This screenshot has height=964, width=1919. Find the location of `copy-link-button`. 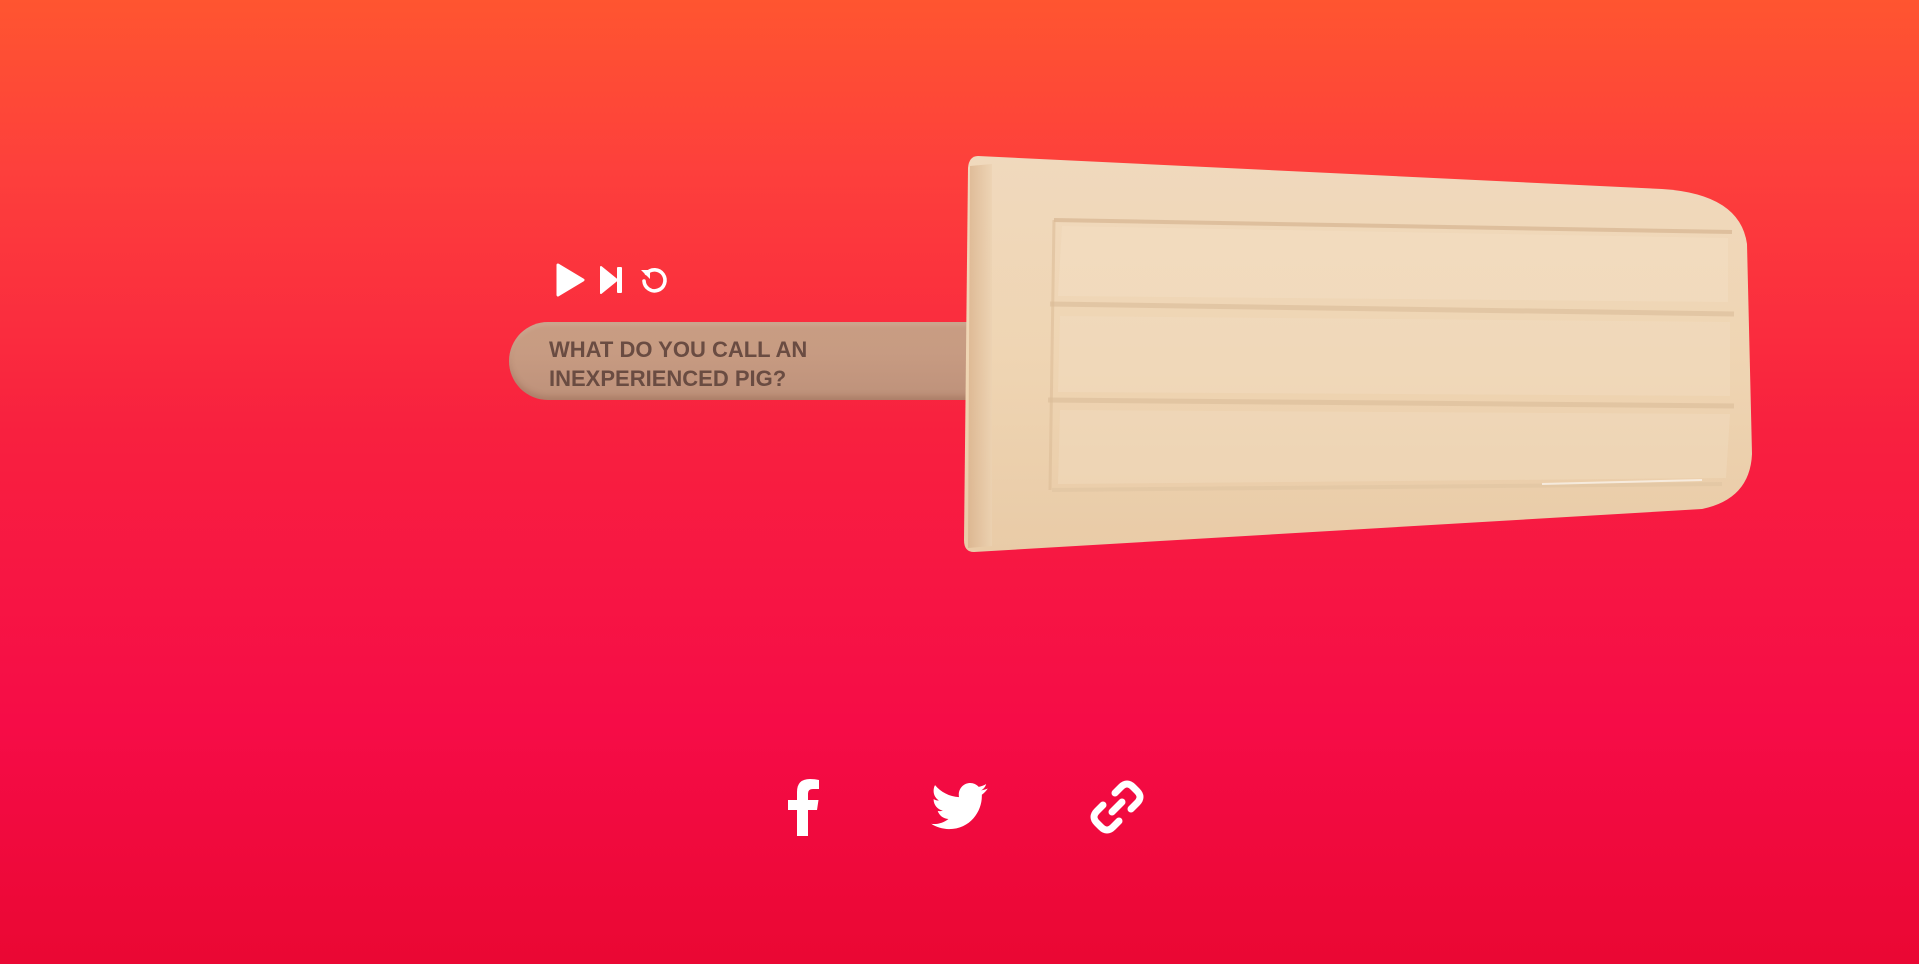

copy-link-button is located at coordinates (1117, 807).